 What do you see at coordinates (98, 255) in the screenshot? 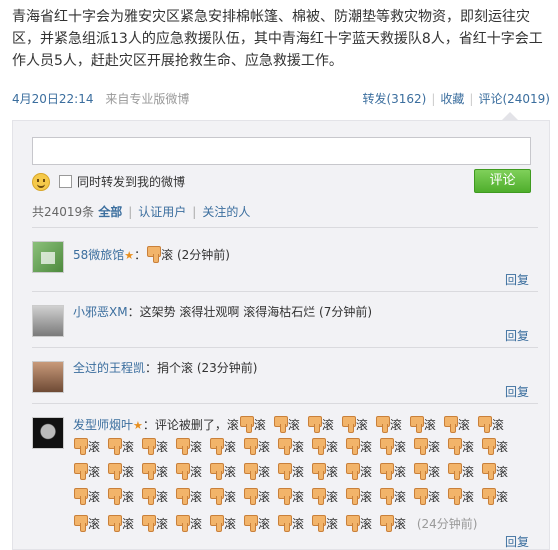
I see `comment-username: 58微旅馆` at bounding box center [98, 255].